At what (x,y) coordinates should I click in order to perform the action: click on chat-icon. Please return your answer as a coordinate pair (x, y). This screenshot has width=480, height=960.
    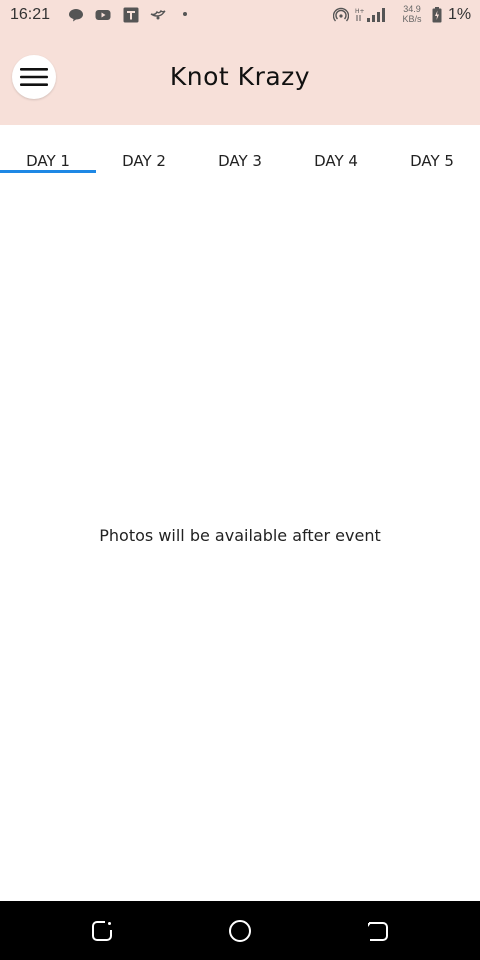
    Looking at the image, I should click on (76, 15).